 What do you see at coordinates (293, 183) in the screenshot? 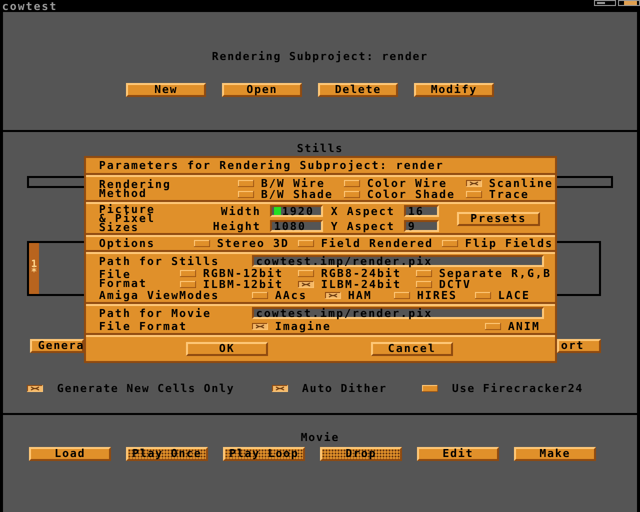
I see `option-label: B/W Wire` at bounding box center [293, 183].